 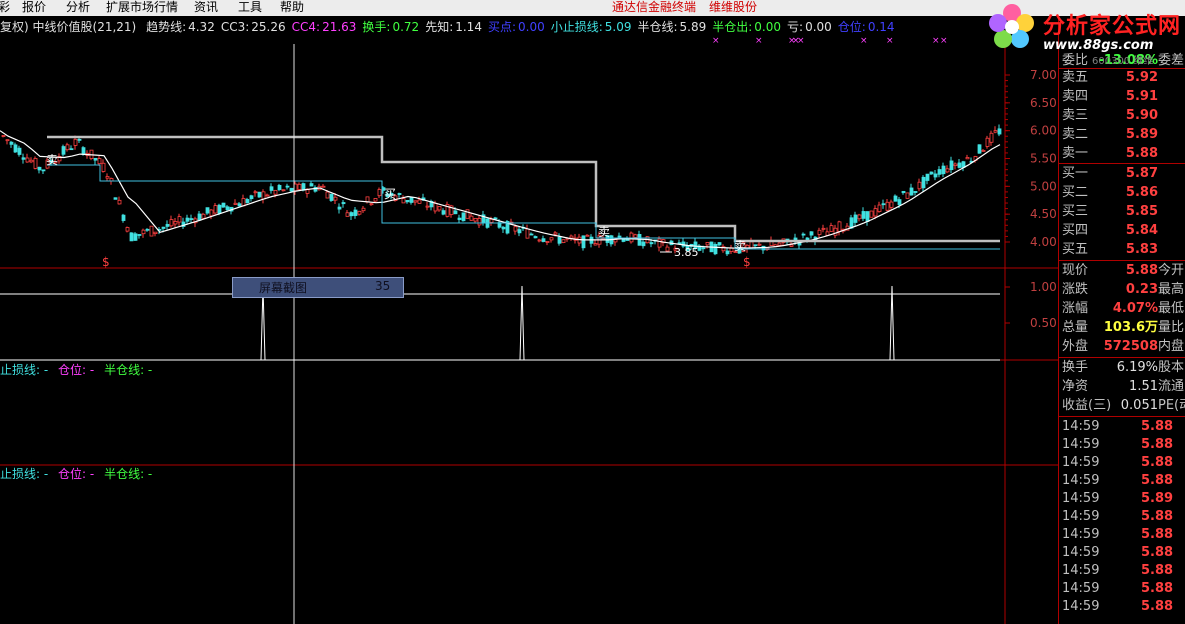 What do you see at coordinates (733, 7) in the screenshot?
I see `promo-link-stock: 维维股份` at bounding box center [733, 7].